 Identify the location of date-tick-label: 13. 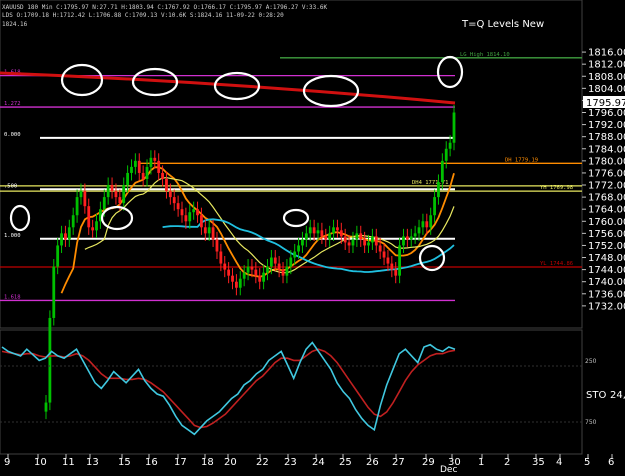
(92, 462).